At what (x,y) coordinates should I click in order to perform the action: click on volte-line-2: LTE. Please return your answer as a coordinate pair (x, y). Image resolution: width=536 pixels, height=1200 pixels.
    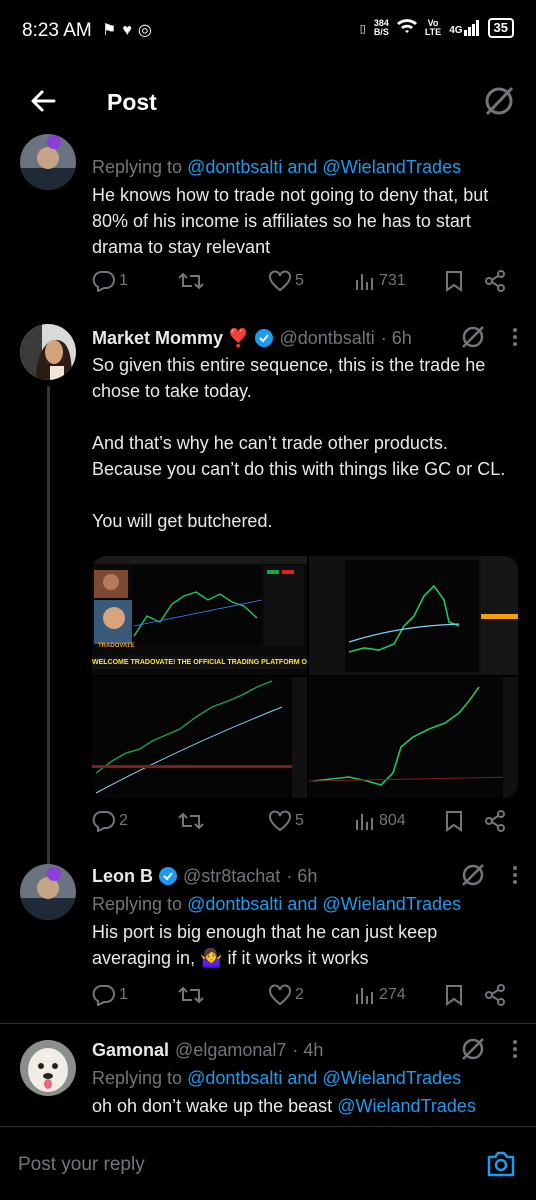
    Looking at the image, I should click on (433, 32).